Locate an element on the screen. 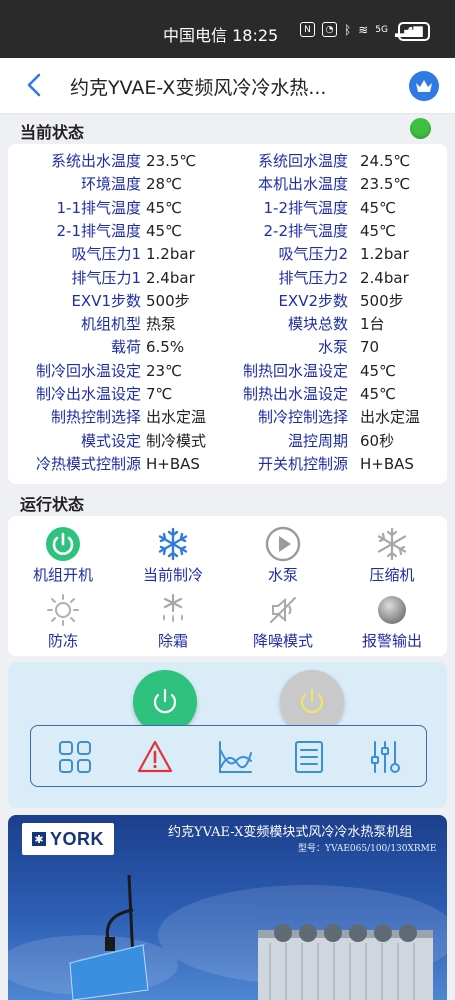  alarm-light-icon is located at coordinates (392, 610).